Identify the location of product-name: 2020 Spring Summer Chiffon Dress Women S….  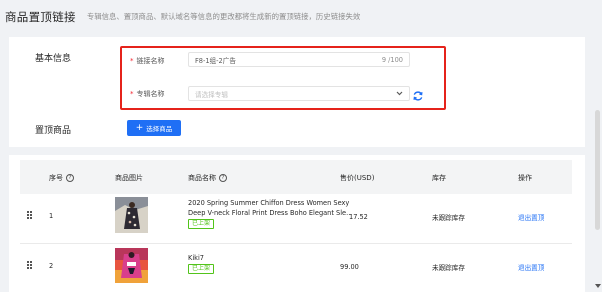
(270, 214).